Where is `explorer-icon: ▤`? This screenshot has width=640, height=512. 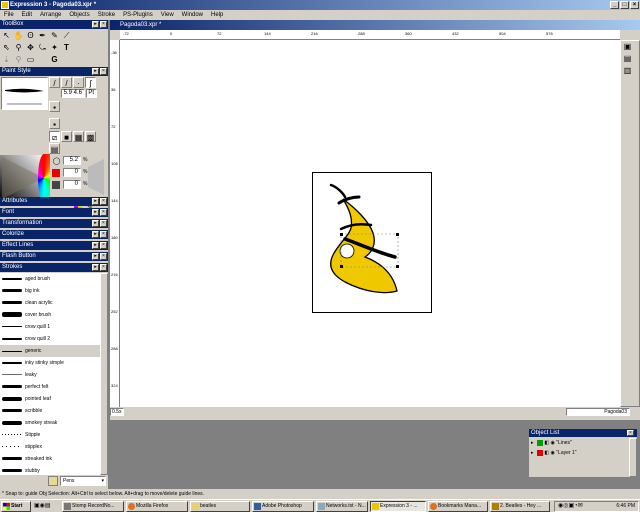 explorer-icon: ▤ is located at coordinates (48, 506).